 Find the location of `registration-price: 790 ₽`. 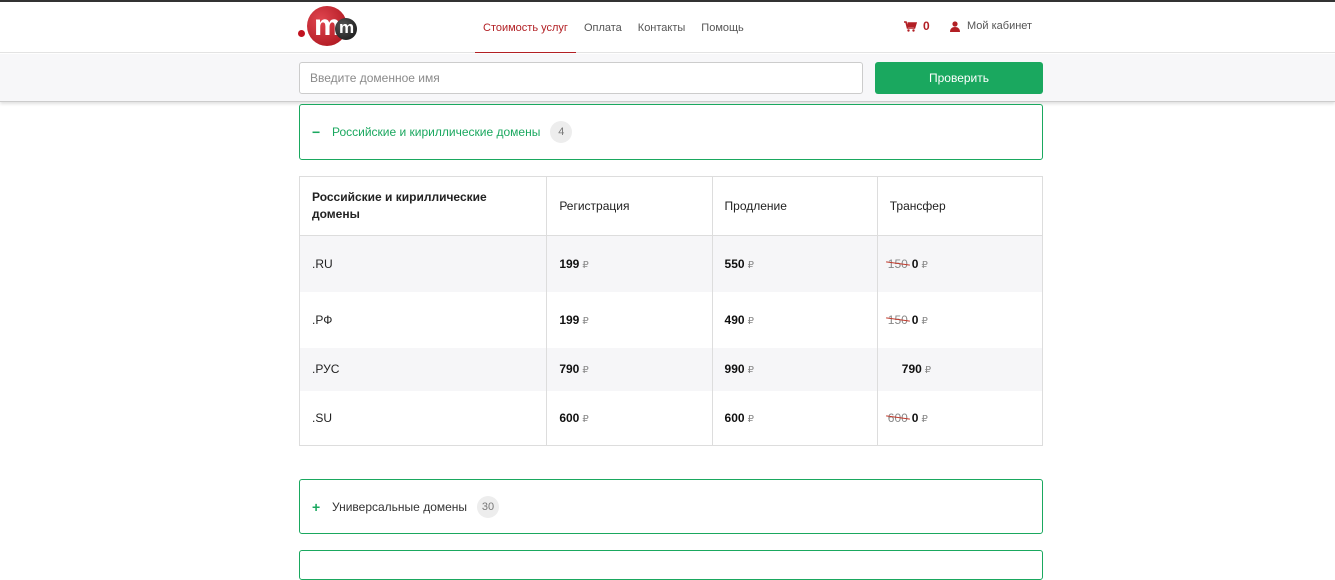

registration-price: 790 ₽ is located at coordinates (629, 369).